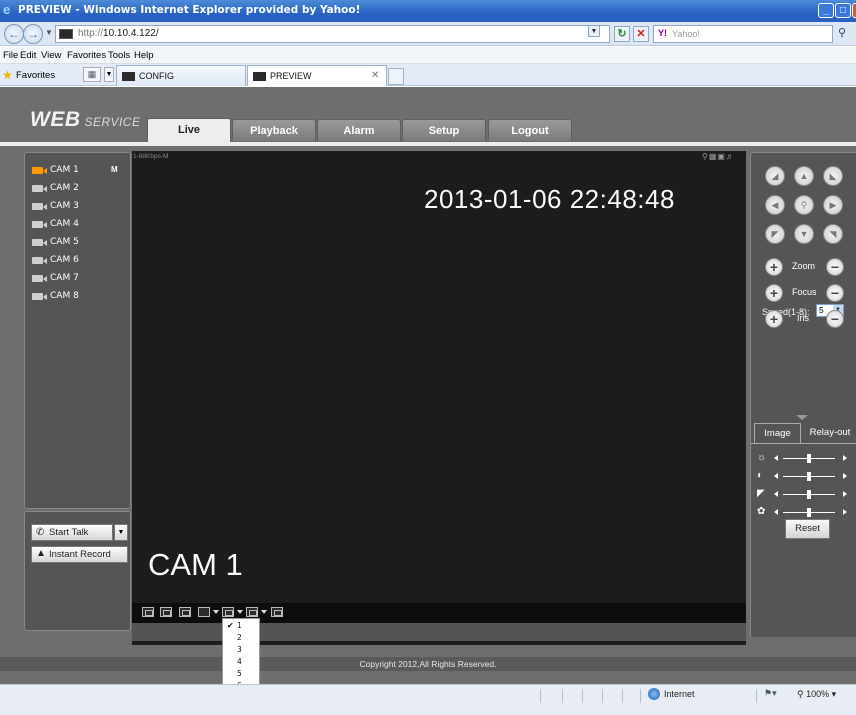 The height and width of the screenshot is (715, 856). What do you see at coordinates (7, 75) in the screenshot?
I see `favorites-star-icon: ★` at bounding box center [7, 75].